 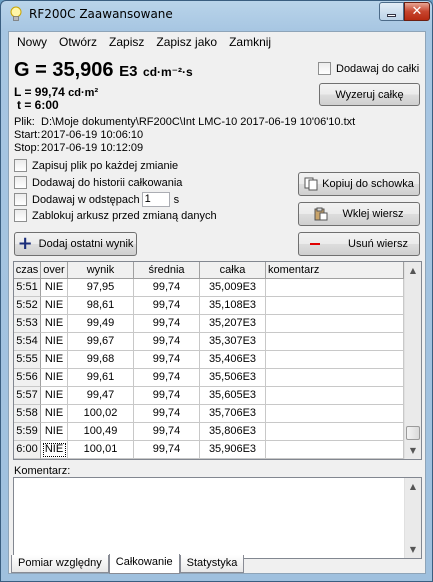 What do you see at coordinates (101, 288) in the screenshot?
I see `cell-wynik: 97,95` at bounding box center [101, 288].